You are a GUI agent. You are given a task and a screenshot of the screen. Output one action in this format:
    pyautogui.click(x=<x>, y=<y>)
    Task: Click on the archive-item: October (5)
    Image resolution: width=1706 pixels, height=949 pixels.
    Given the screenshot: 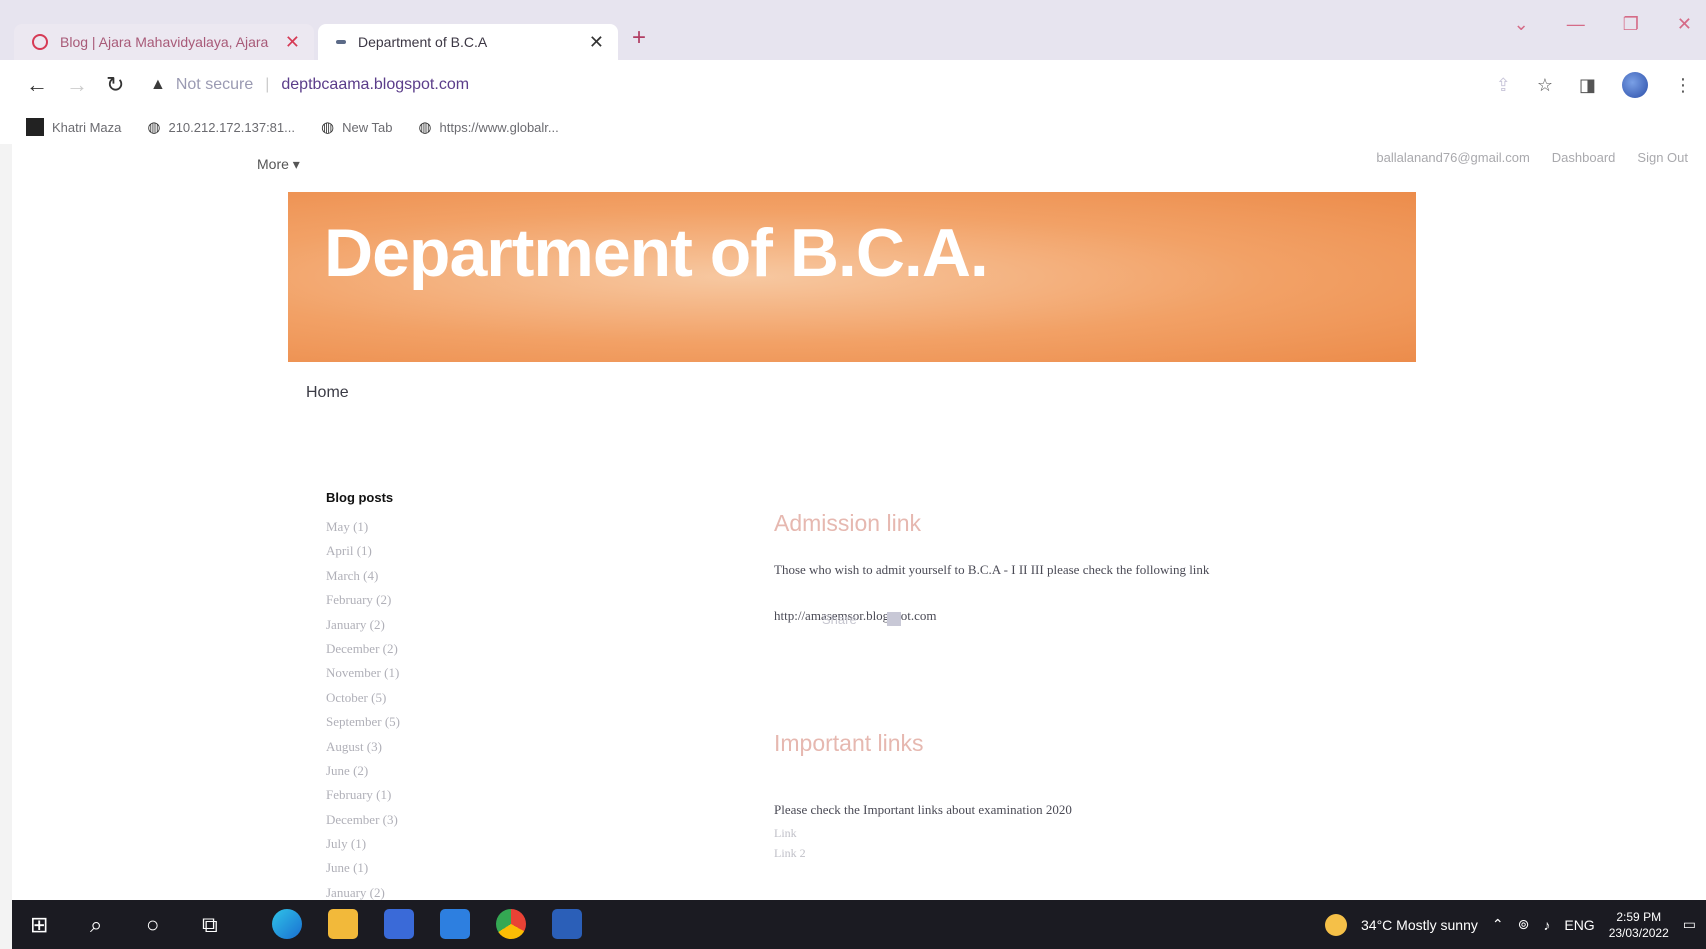 What is the action you would take?
    pyautogui.click(x=476, y=698)
    